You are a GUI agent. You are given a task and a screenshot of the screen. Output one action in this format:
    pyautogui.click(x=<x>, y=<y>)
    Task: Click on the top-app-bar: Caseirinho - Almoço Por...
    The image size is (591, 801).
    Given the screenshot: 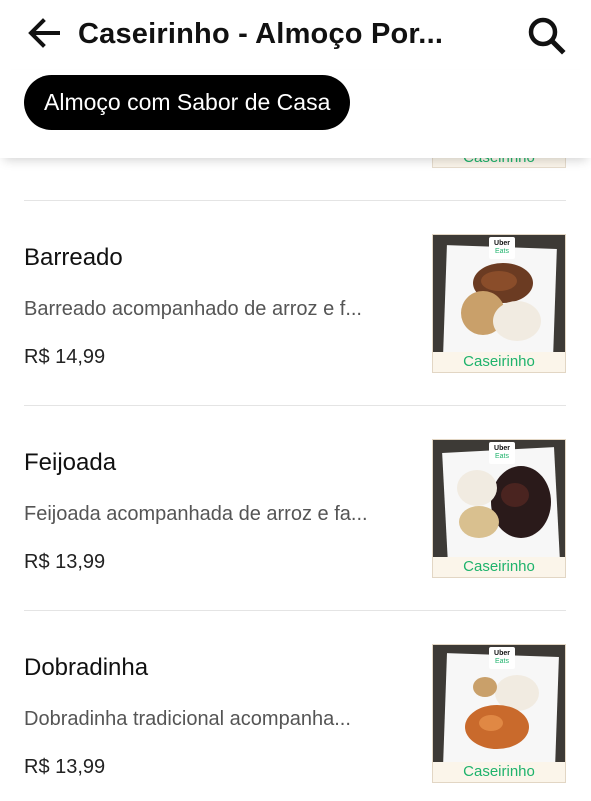 What is the action you would take?
    pyautogui.click(x=295, y=35)
    